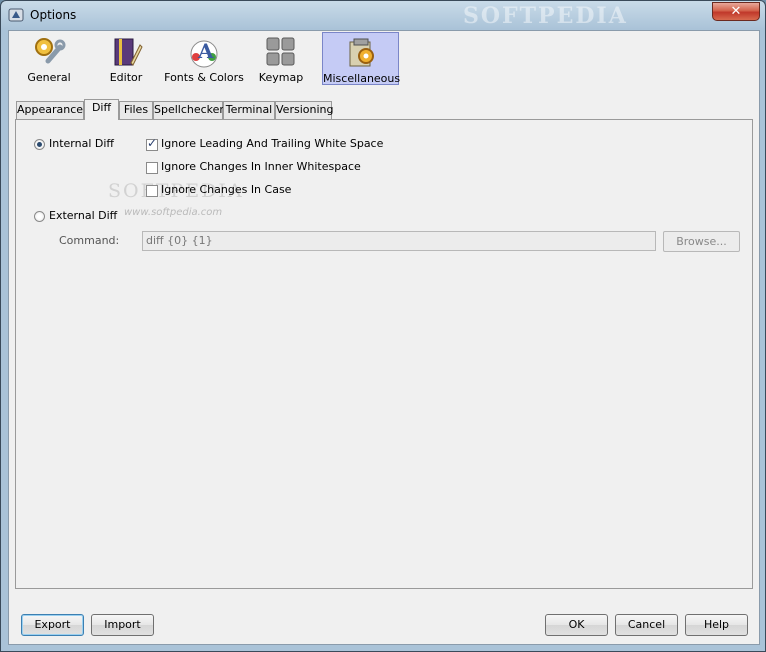 This screenshot has width=766, height=652. What do you see at coordinates (188, 110) in the screenshot?
I see `tab-spellchecker: Spellchecker` at bounding box center [188, 110].